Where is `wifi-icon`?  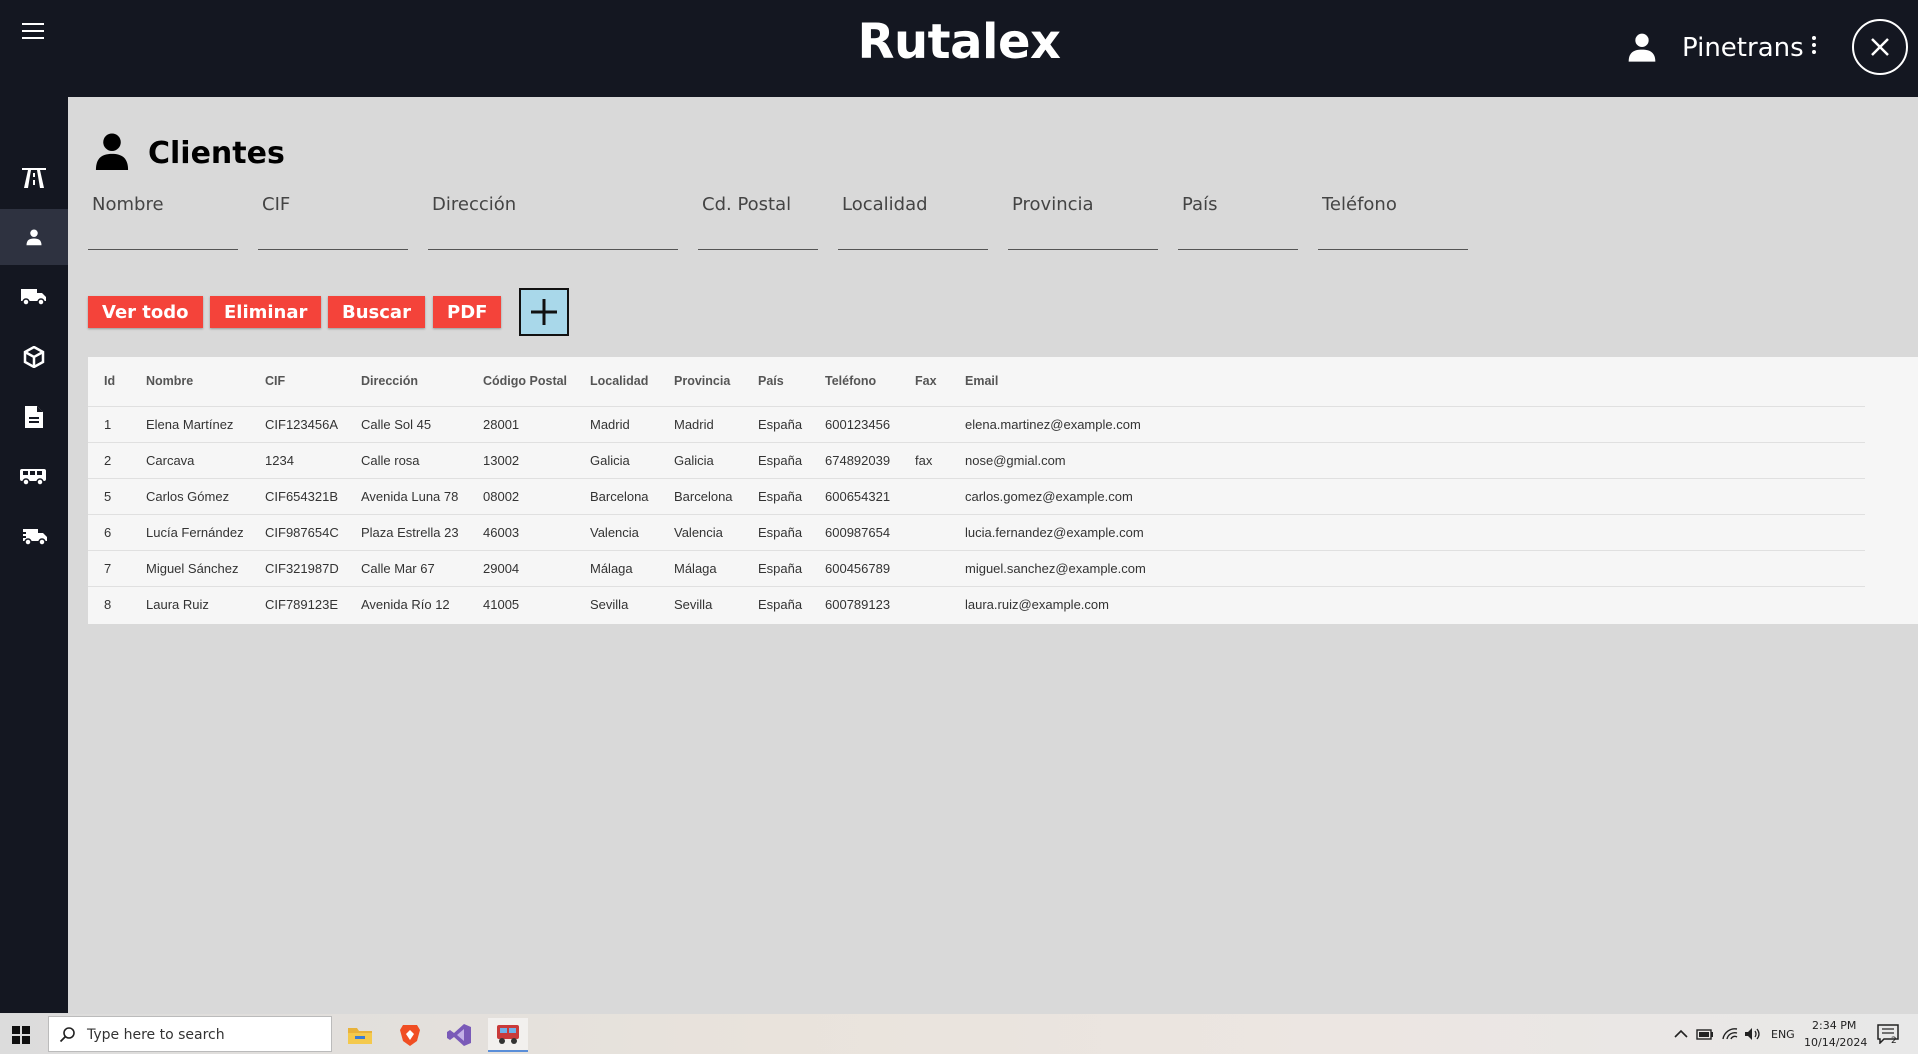 wifi-icon is located at coordinates (1730, 1034).